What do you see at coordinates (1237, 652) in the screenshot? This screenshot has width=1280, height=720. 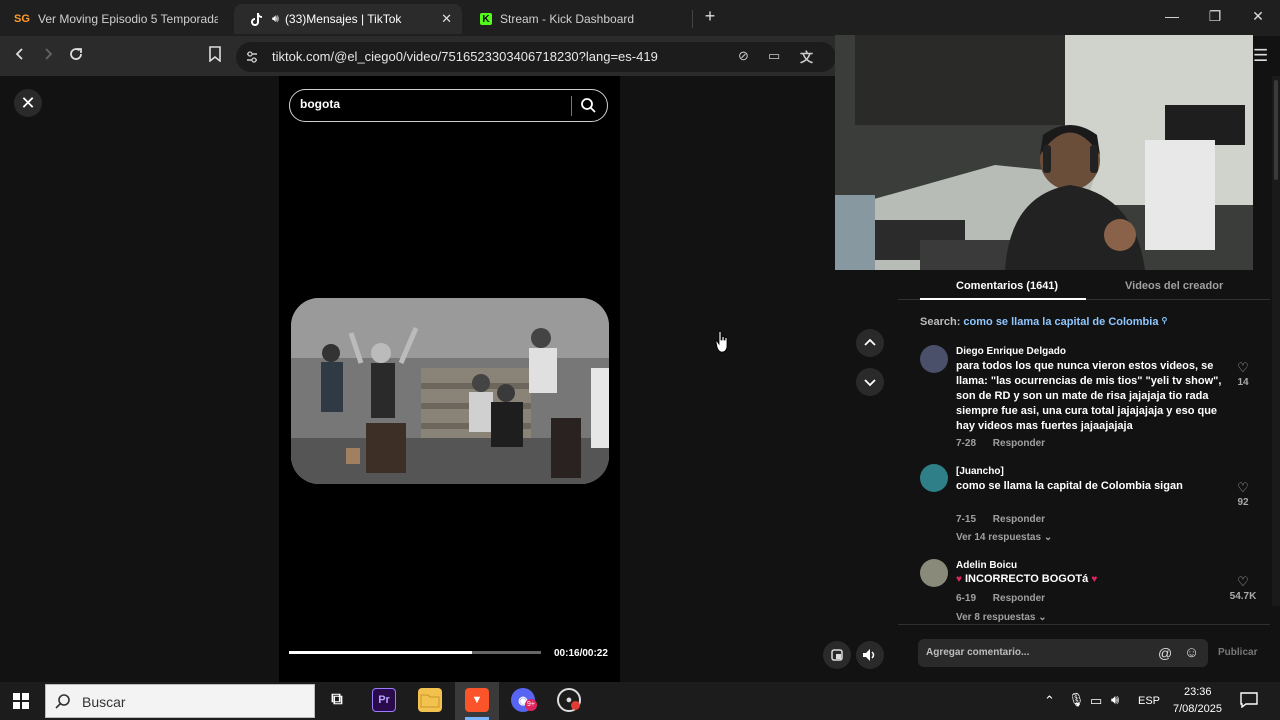 I see `publish-button: Publicar` at bounding box center [1237, 652].